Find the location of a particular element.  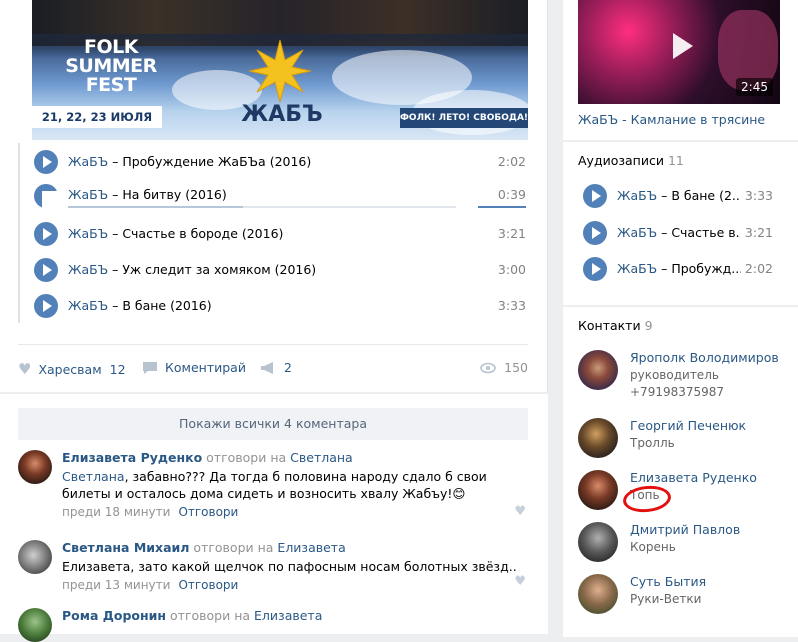

comment-time: преди 13 минути is located at coordinates (116, 585).